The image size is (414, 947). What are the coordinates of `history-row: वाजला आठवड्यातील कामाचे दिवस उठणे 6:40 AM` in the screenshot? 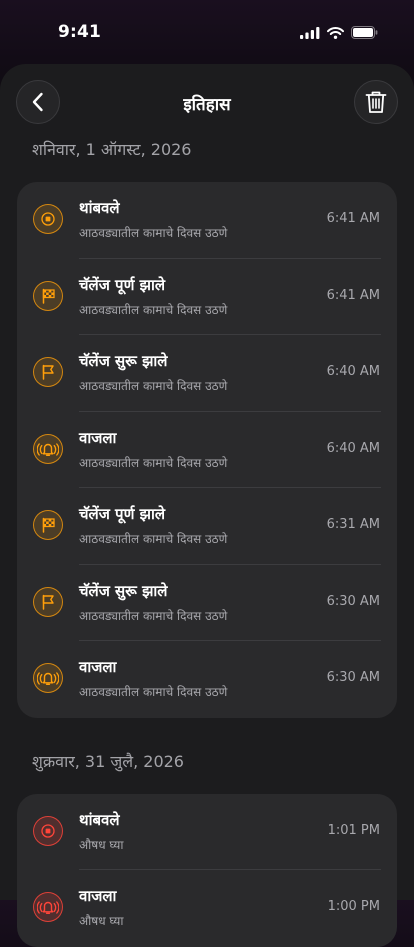 It's located at (207, 450).